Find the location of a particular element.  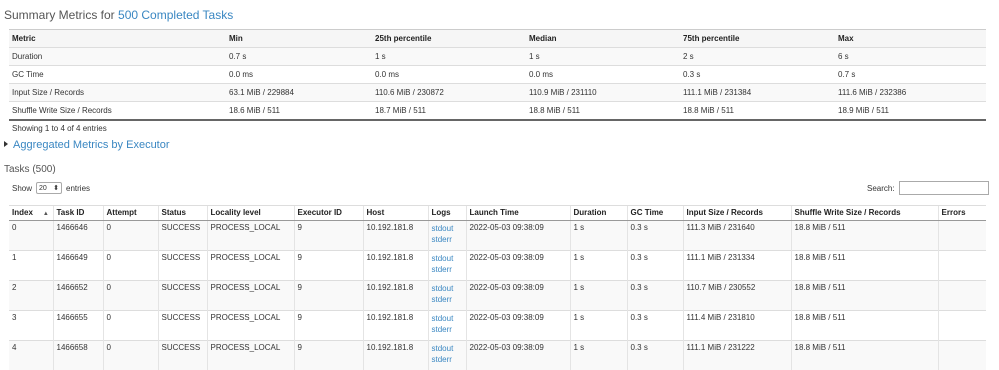

col-launch-time: Launch Time is located at coordinates (518, 213).